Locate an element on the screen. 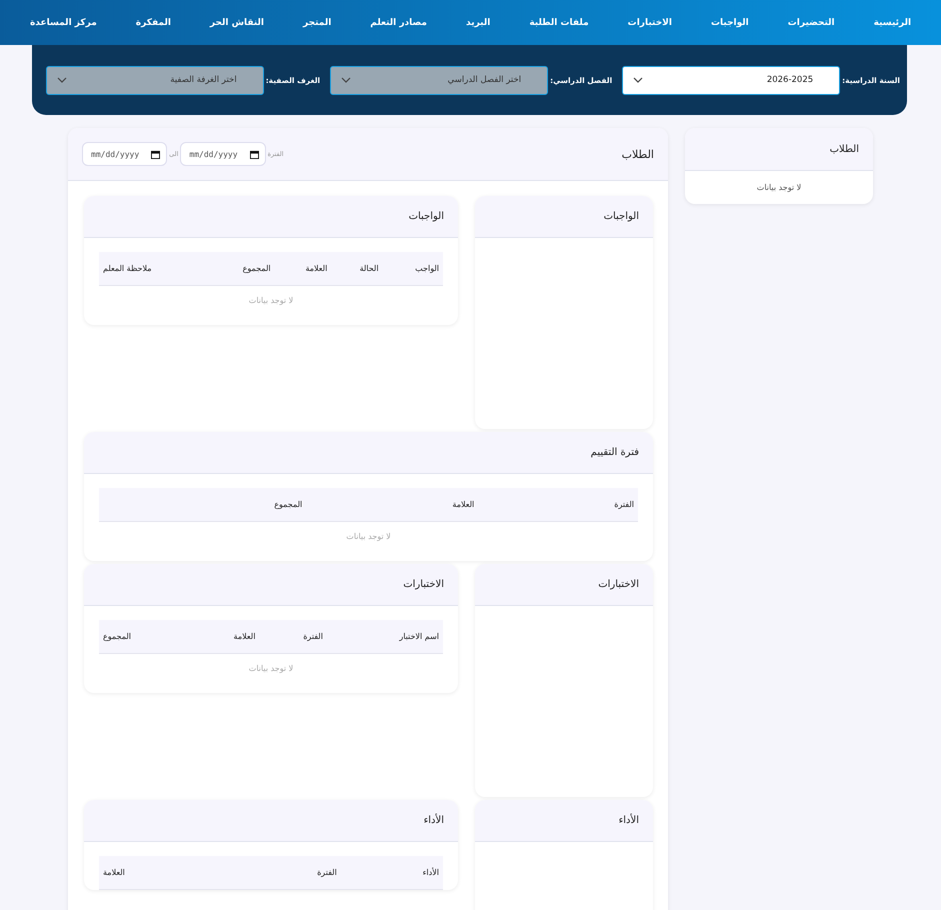 The height and width of the screenshot is (910, 941). nav-link: ملفات الطلبة is located at coordinates (559, 23).